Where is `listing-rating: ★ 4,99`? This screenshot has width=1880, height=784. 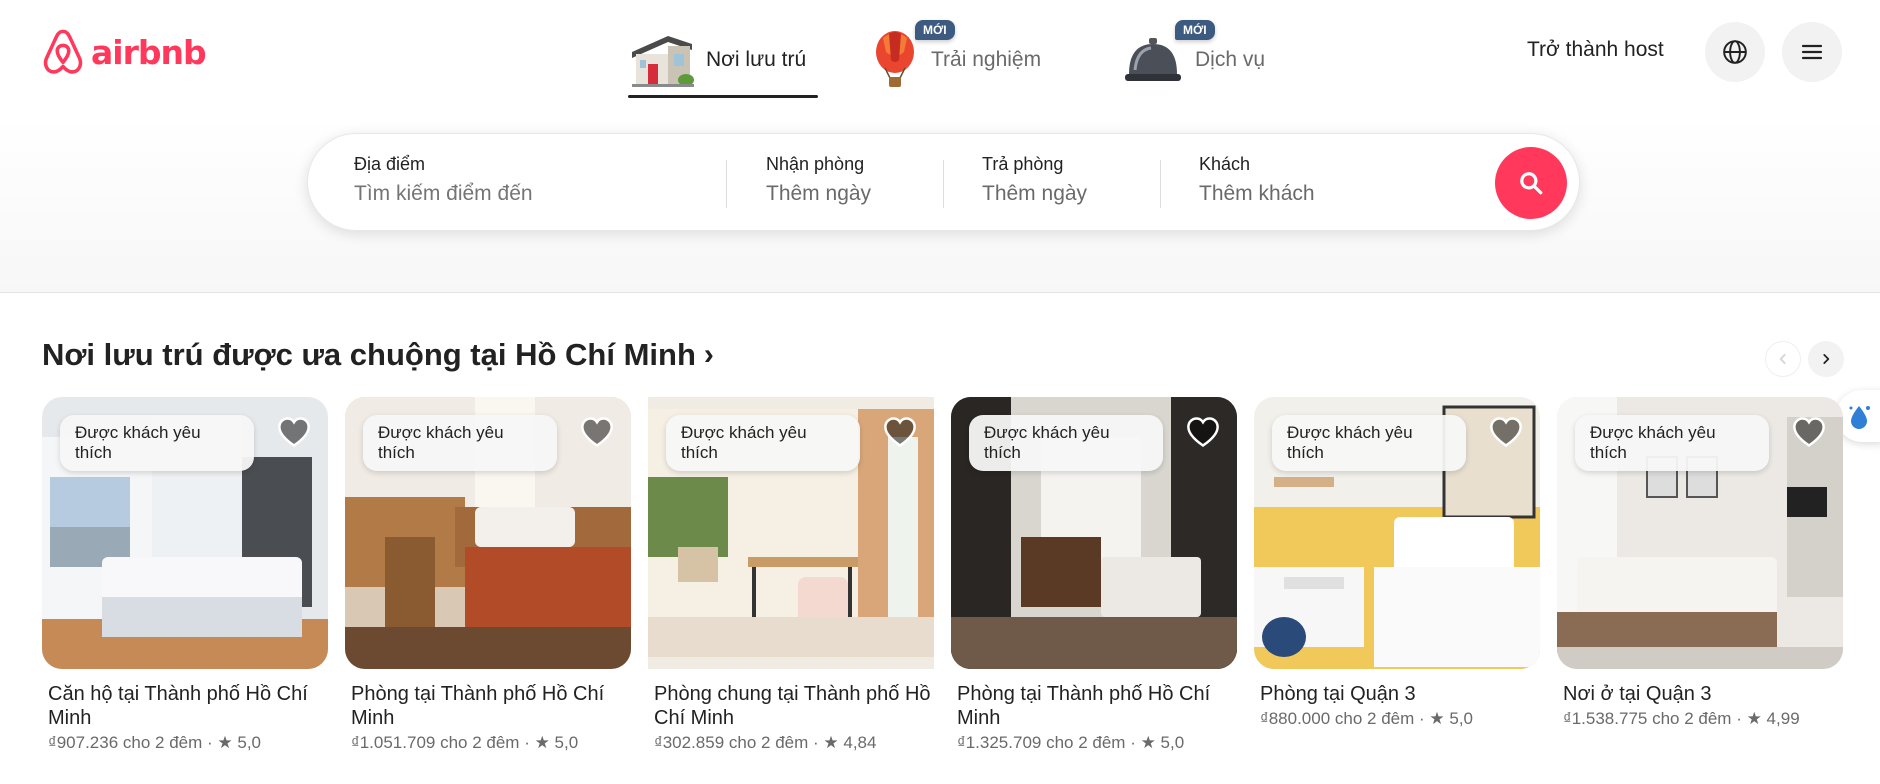
listing-rating: ★ 4,99 is located at coordinates (1773, 718).